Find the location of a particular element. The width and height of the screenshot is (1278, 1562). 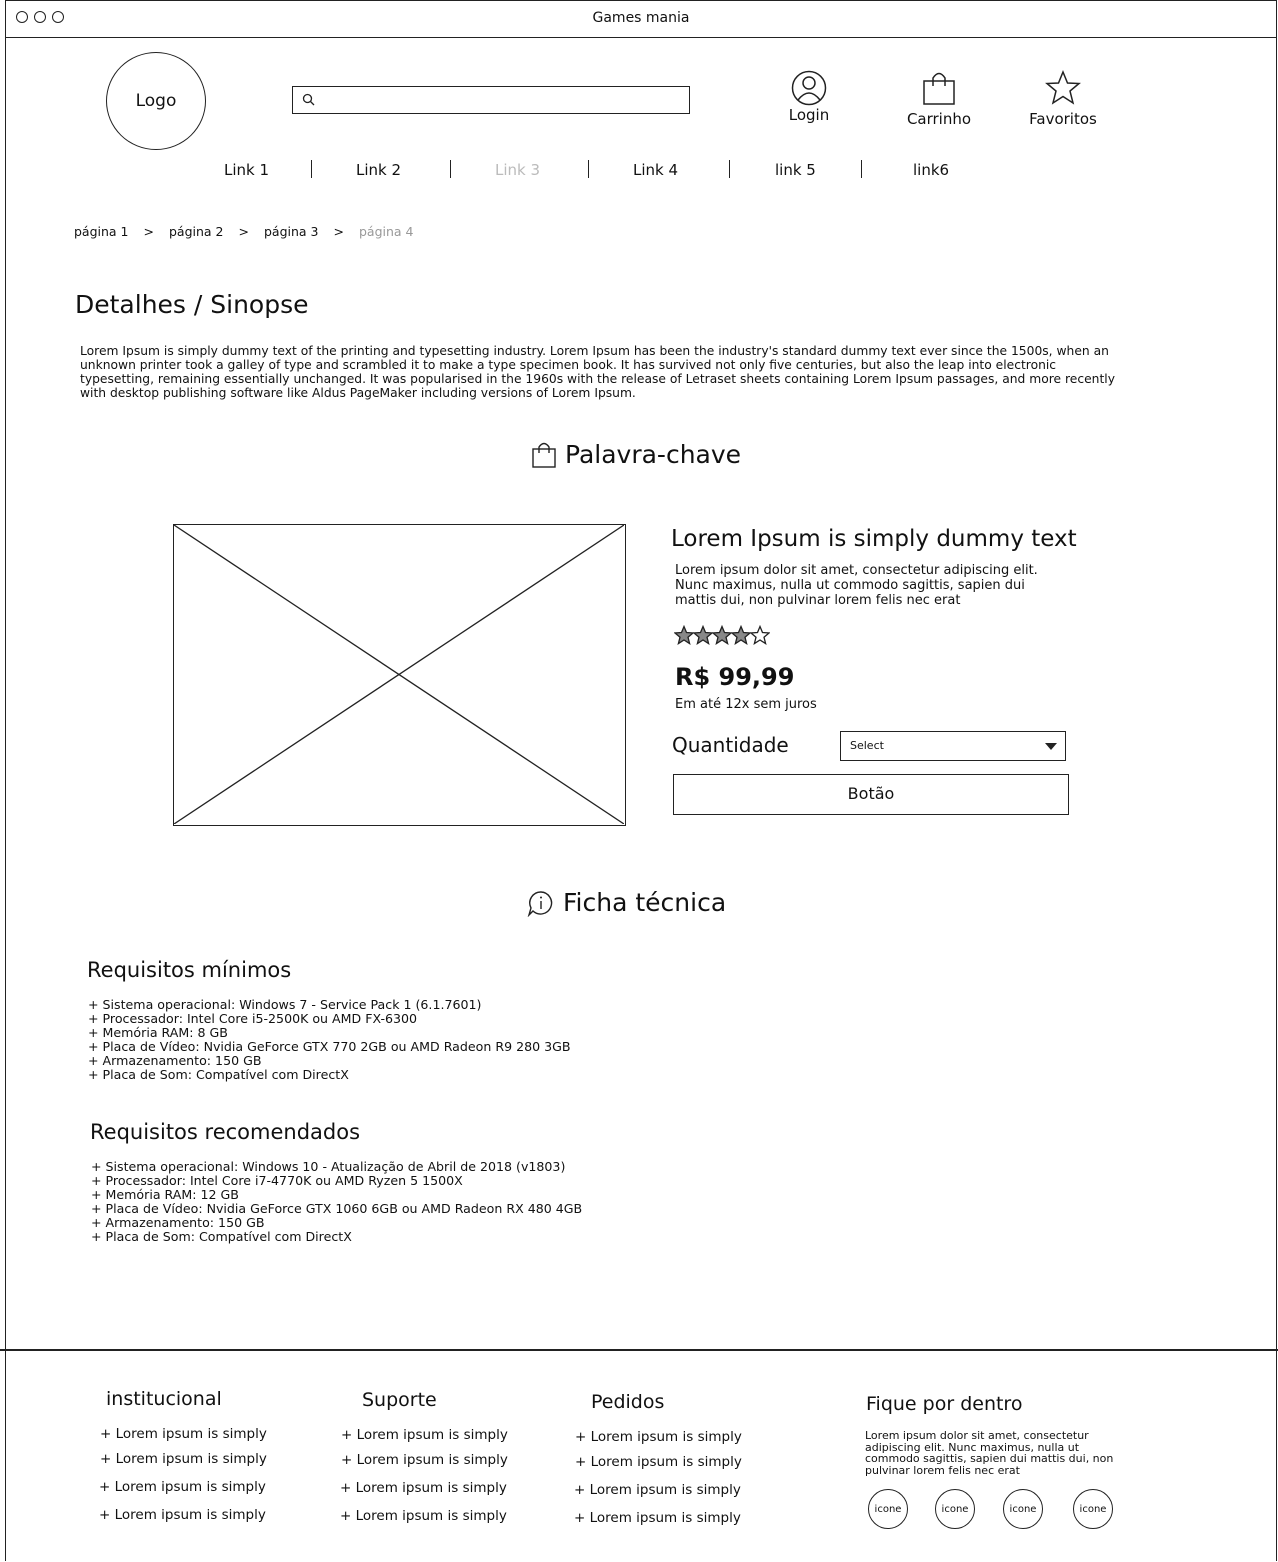

user-icon is located at coordinates (809, 88).